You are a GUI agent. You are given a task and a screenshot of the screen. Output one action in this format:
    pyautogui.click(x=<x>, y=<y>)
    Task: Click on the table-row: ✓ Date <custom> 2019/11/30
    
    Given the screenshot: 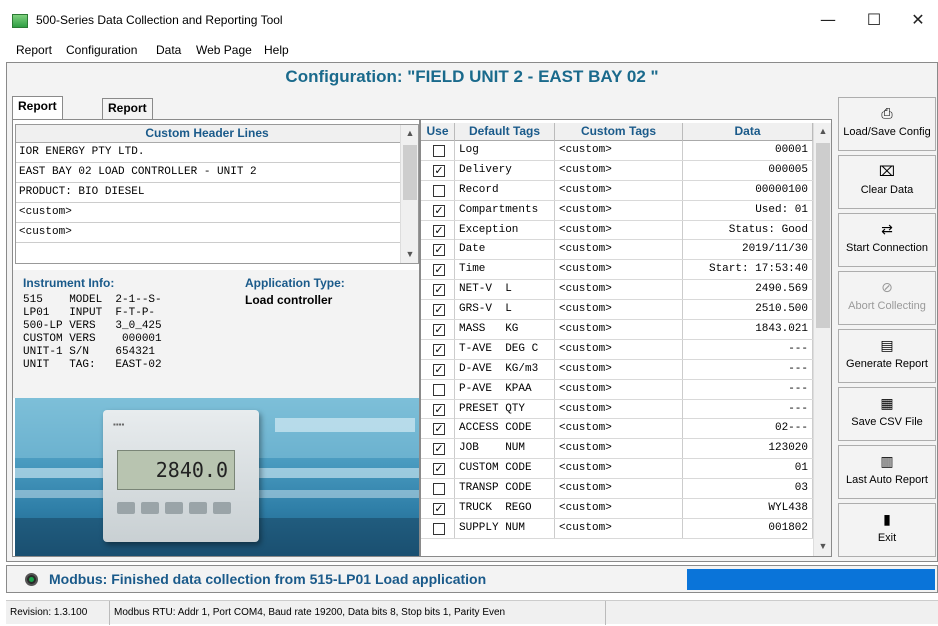 What is the action you would take?
    pyautogui.click(x=617, y=250)
    